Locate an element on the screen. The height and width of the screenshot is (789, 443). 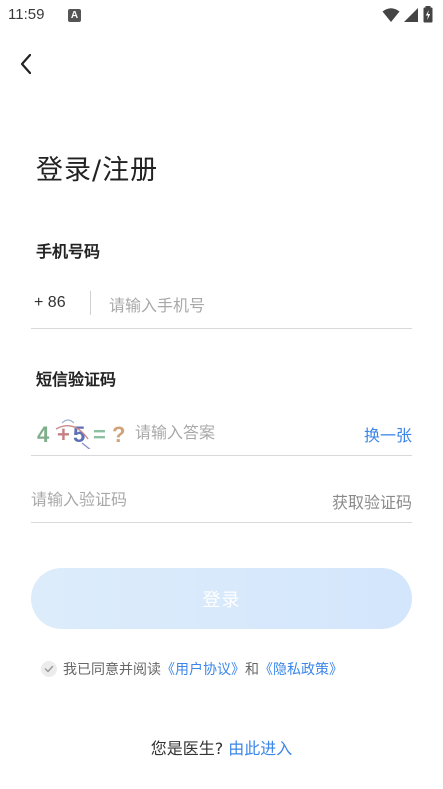
agreement-row: 我已同意并阅读 《用户协议》 和 《隐私政策》 is located at coordinates (192, 669).